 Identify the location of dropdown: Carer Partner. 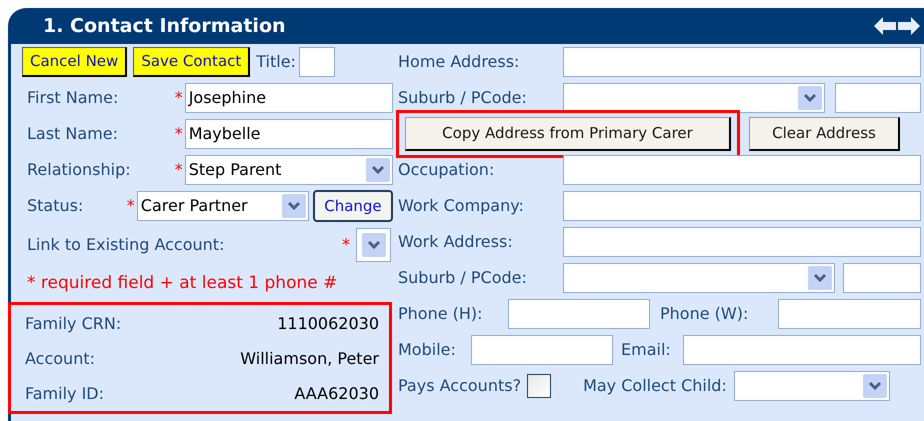
(222, 206).